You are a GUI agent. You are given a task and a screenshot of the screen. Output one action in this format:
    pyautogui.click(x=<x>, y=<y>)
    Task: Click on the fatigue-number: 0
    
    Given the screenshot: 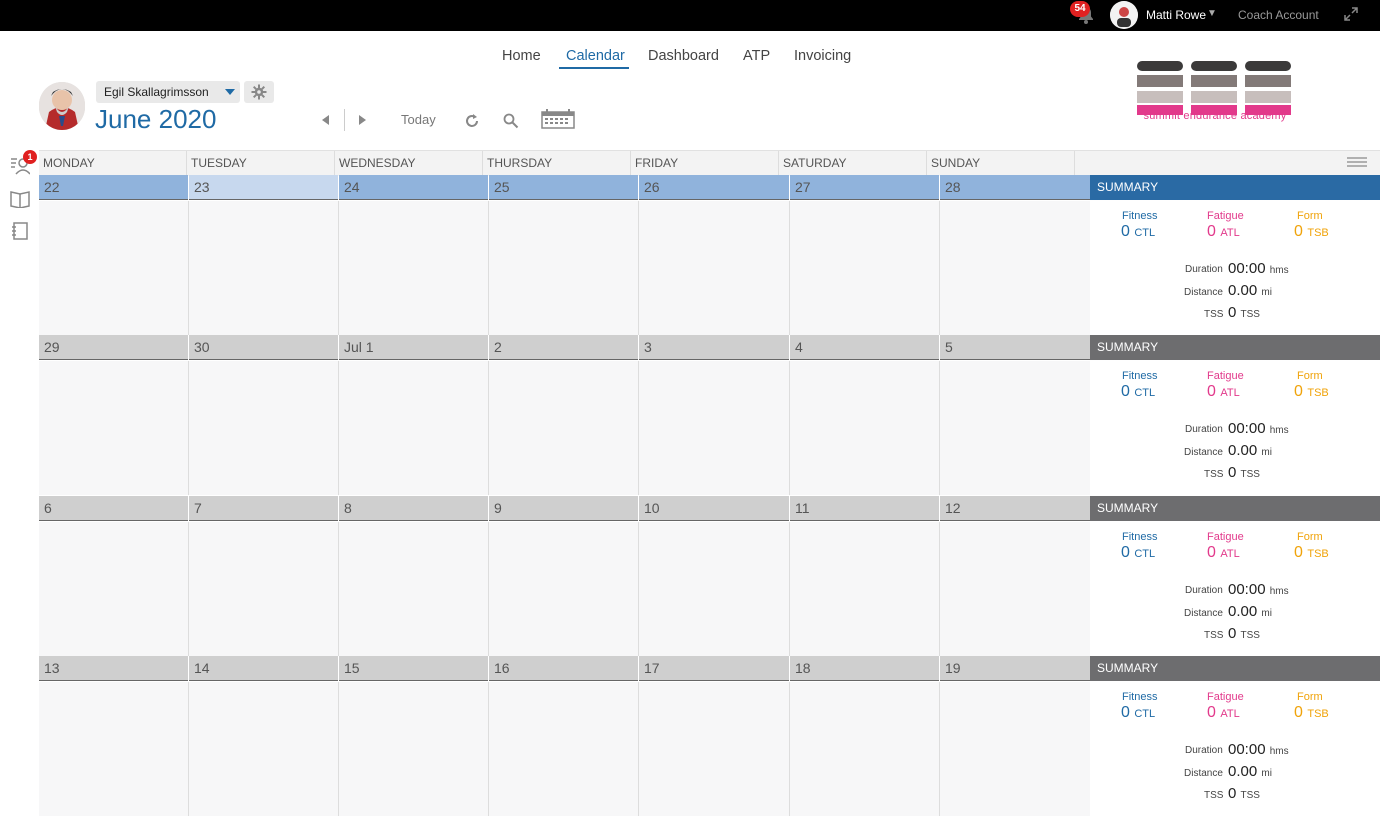 What is the action you would take?
    pyautogui.click(x=1211, y=712)
    